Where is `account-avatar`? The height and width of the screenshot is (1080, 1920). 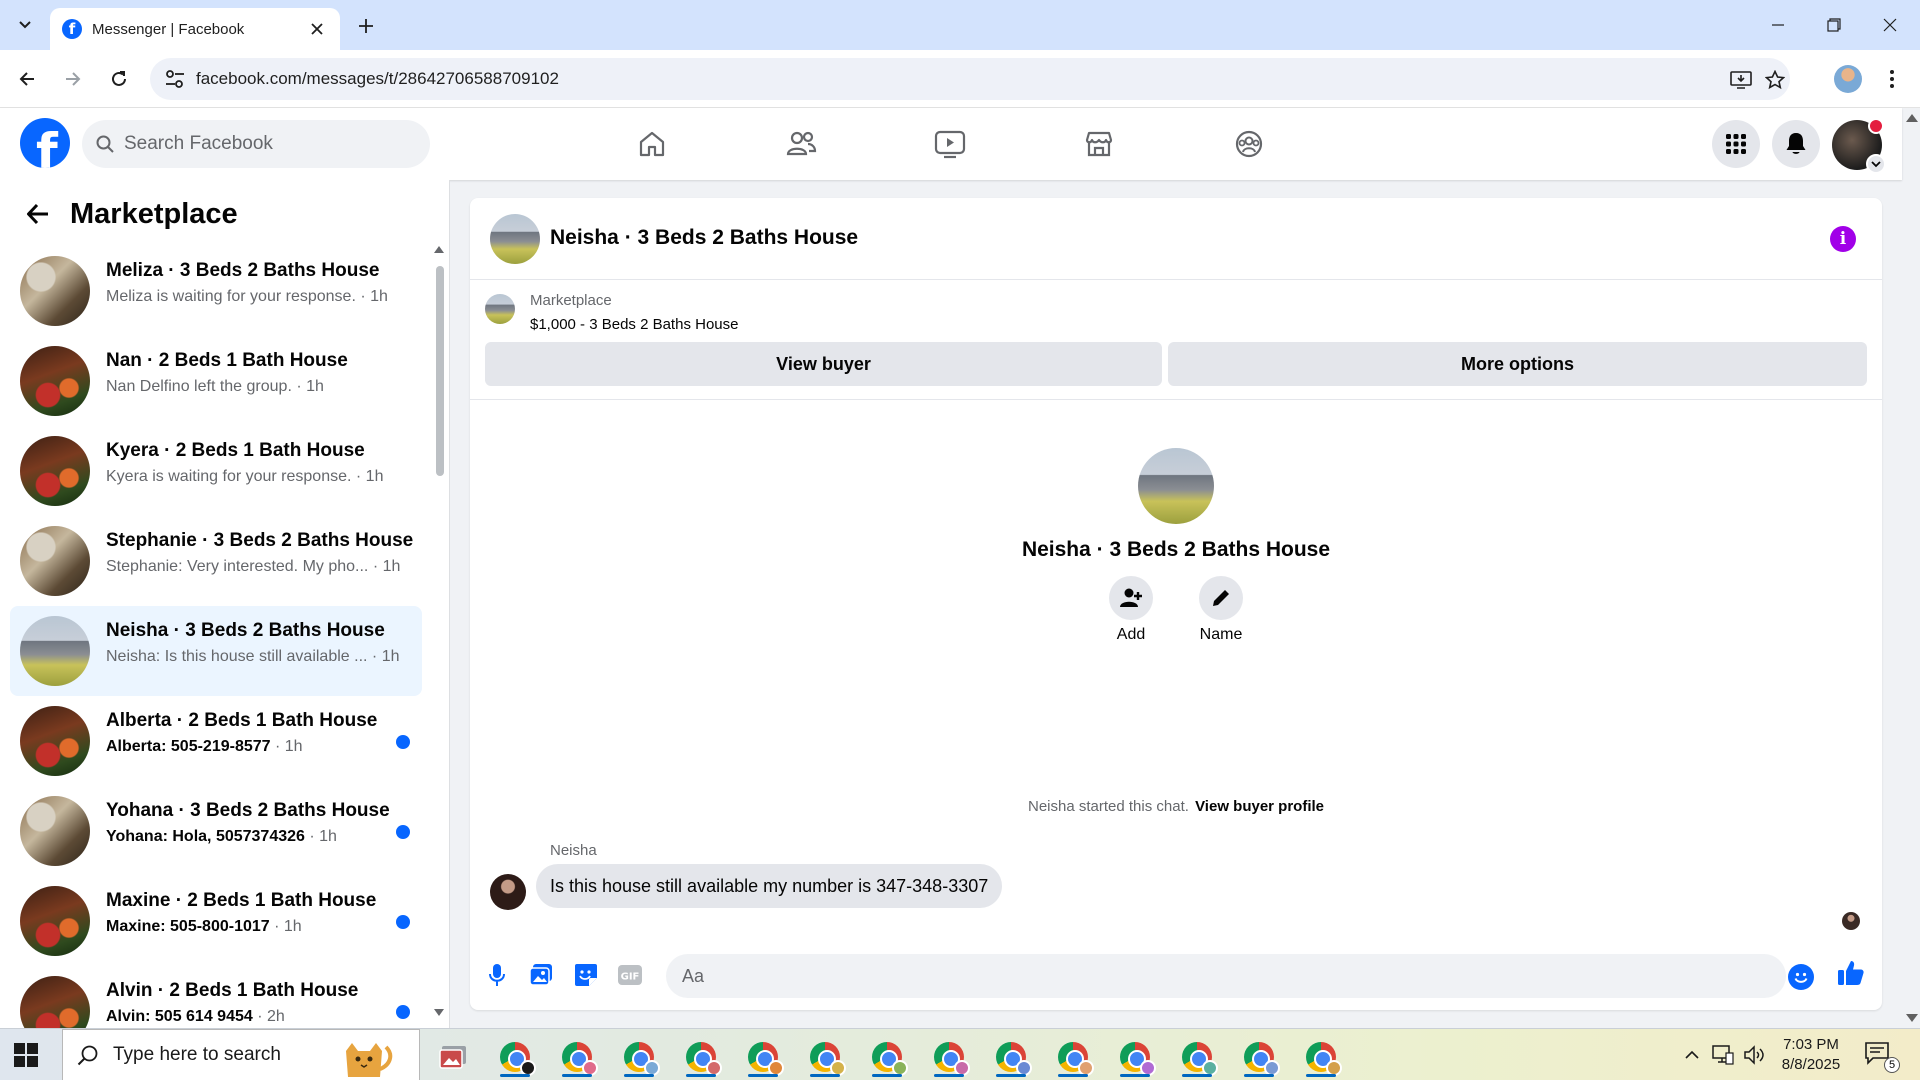 account-avatar is located at coordinates (1859, 146).